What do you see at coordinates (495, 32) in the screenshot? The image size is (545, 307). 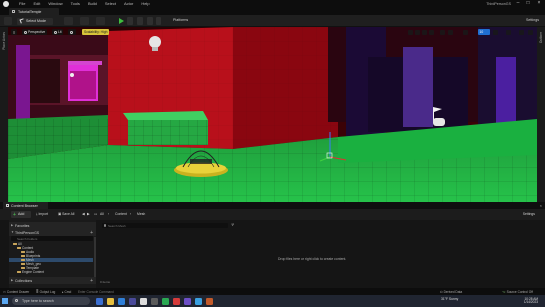 I see `rotation-snap-icon` at bounding box center [495, 32].